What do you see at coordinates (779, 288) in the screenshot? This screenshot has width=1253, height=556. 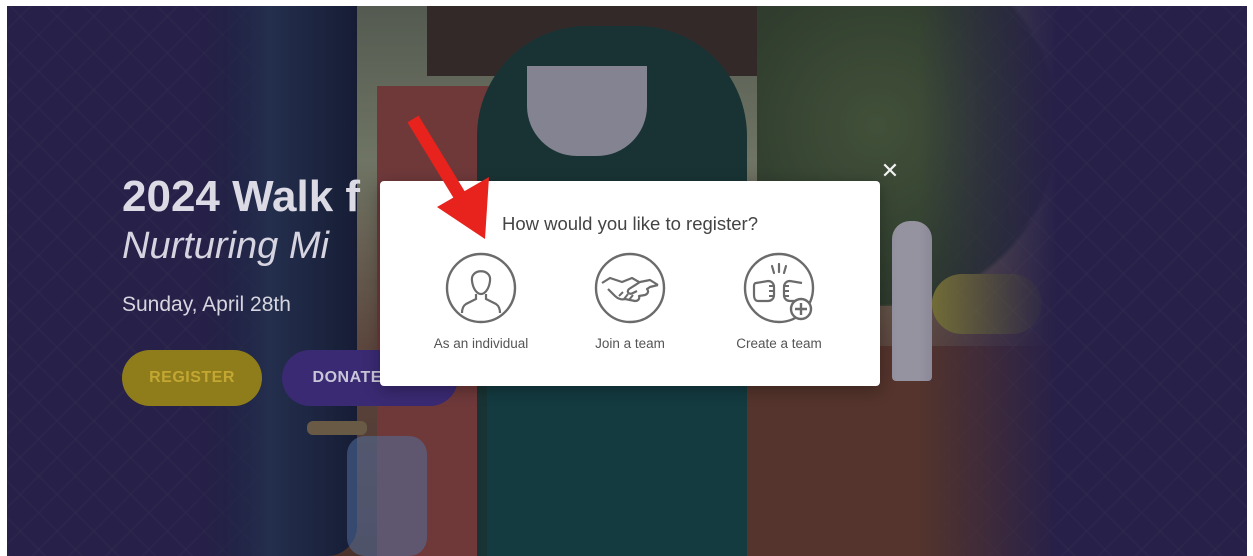 I see `fist-bump-plus-icon` at bounding box center [779, 288].